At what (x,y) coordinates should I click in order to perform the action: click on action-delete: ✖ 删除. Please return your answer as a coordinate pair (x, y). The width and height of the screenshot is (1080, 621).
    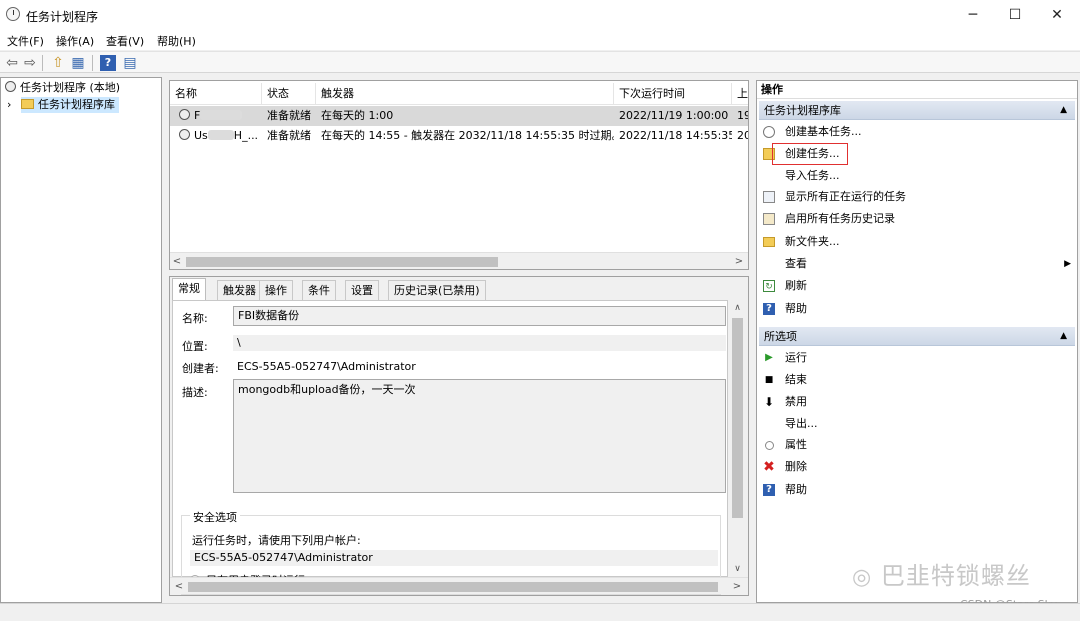
    Looking at the image, I should click on (916, 467).